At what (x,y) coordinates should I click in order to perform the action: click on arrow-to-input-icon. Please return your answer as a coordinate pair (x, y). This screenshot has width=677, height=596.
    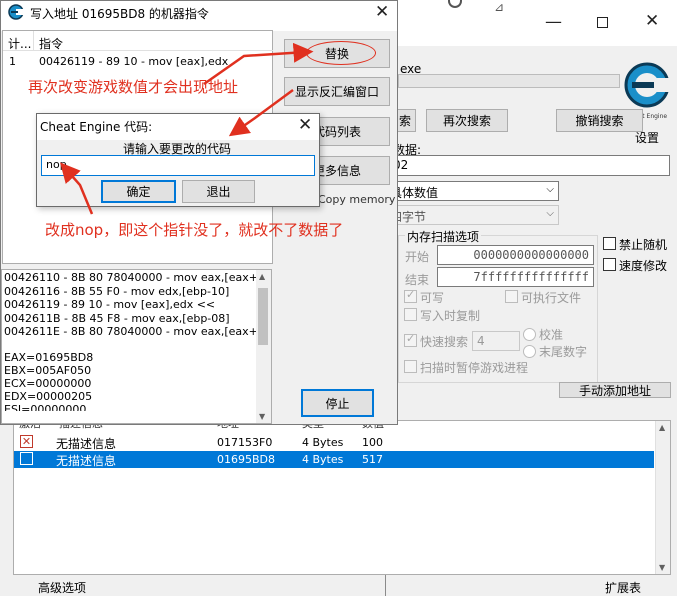
    Looking at the image, I should click on (77, 188).